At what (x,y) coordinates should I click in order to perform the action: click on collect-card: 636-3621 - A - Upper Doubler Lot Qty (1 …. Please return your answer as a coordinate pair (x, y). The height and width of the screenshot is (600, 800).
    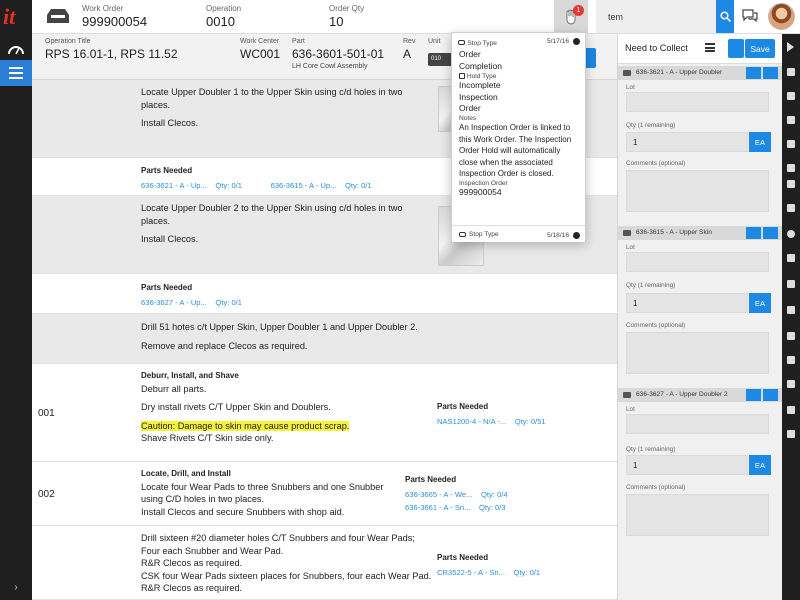
    Looking at the image, I should click on (700, 146).